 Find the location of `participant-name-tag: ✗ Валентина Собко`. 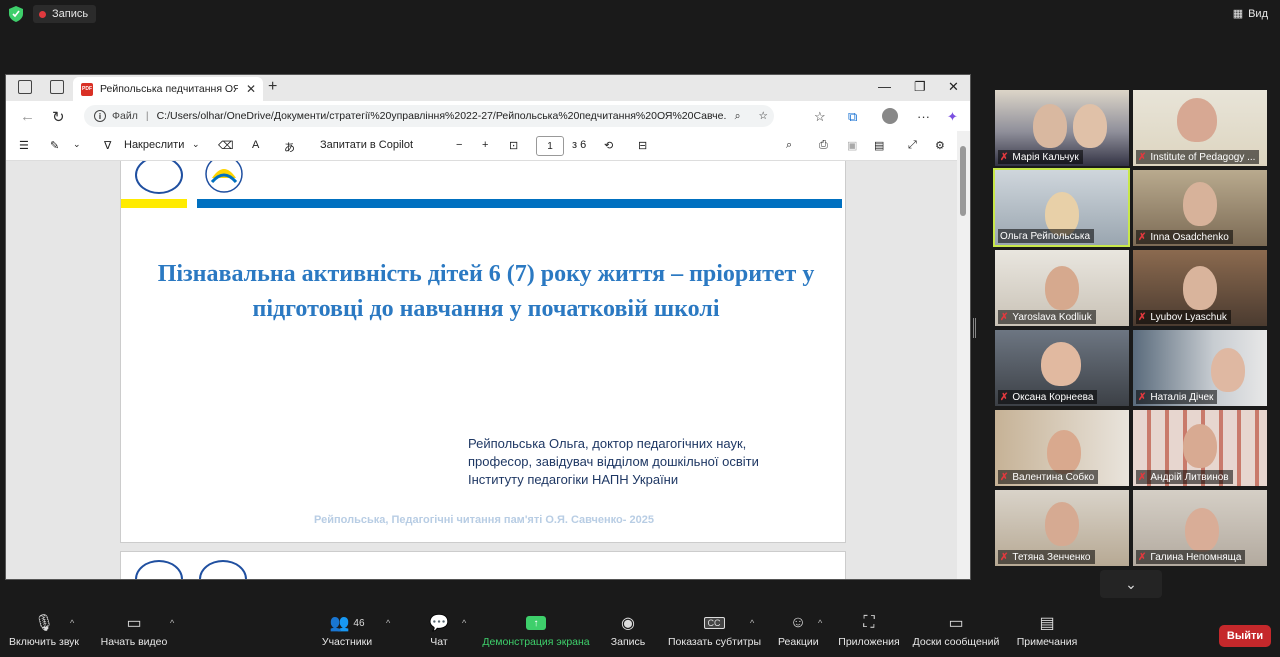

participant-name-tag: ✗ Валентина Собко is located at coordinates (1048, 477).